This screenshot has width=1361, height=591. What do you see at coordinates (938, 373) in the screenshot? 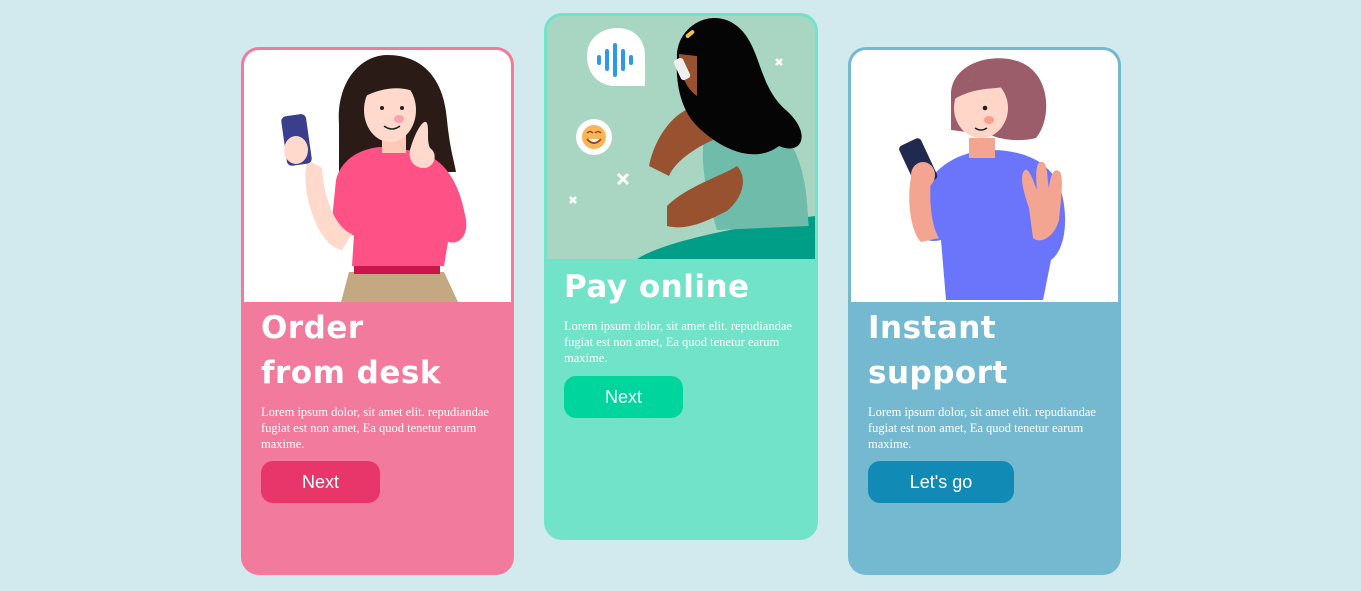
I see `card-title-line2: support` at bounding box center [938, 373].